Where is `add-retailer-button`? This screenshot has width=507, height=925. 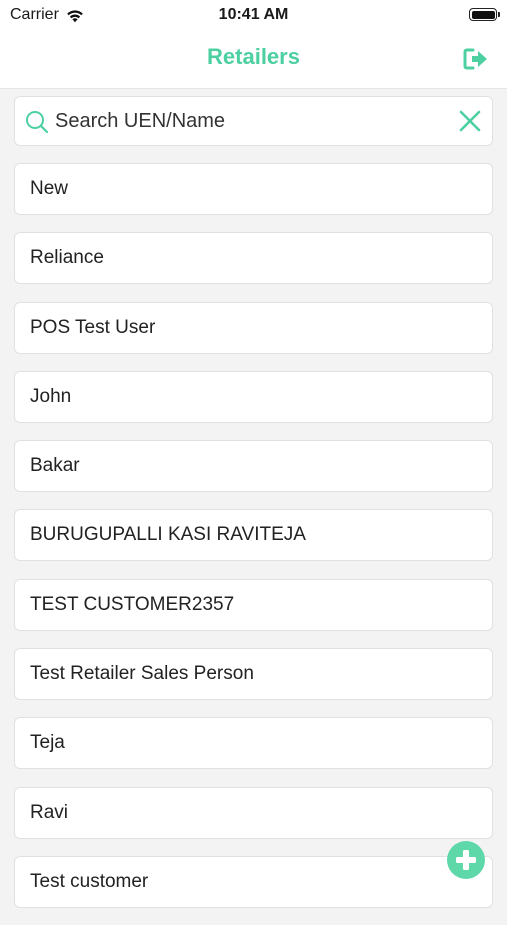
add-retailer-button is located at coordinates (466, 860).